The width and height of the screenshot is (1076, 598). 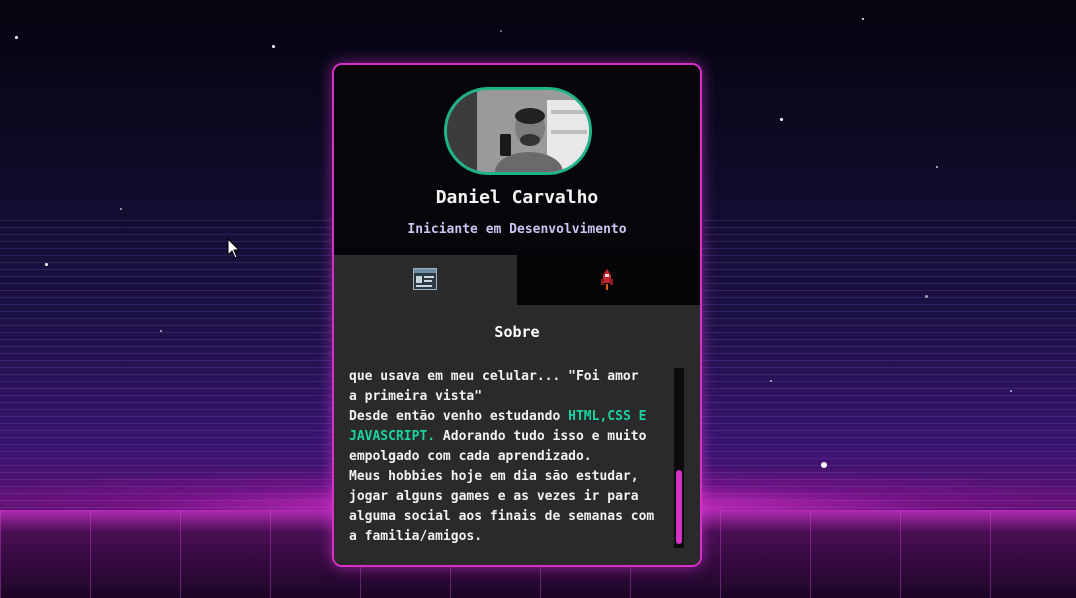 What do you see at coordinates (517, 229) in the screenshot?
I see `profile-role: Iniciante em Desenvolvimento` at bounding box center [517, 229].